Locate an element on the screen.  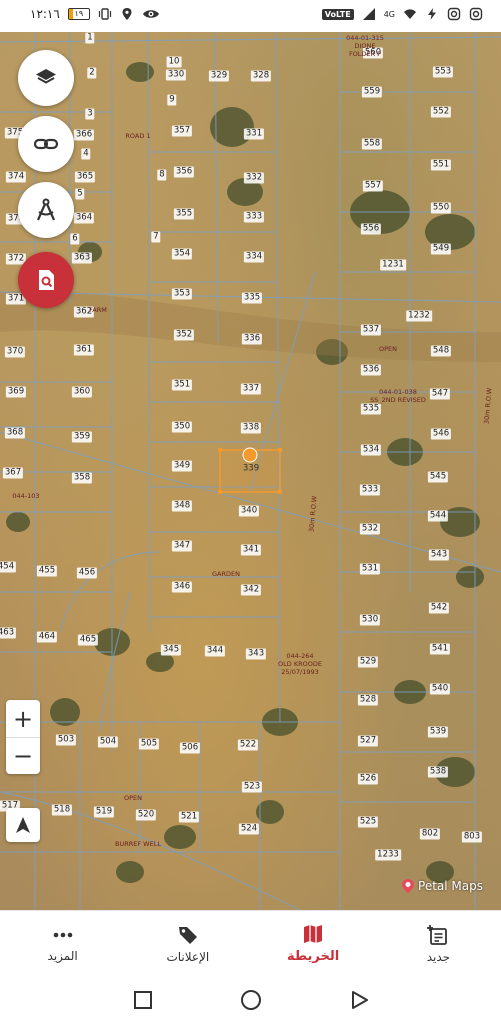
parcel-label: 525 is located at coordinates (368, 822).